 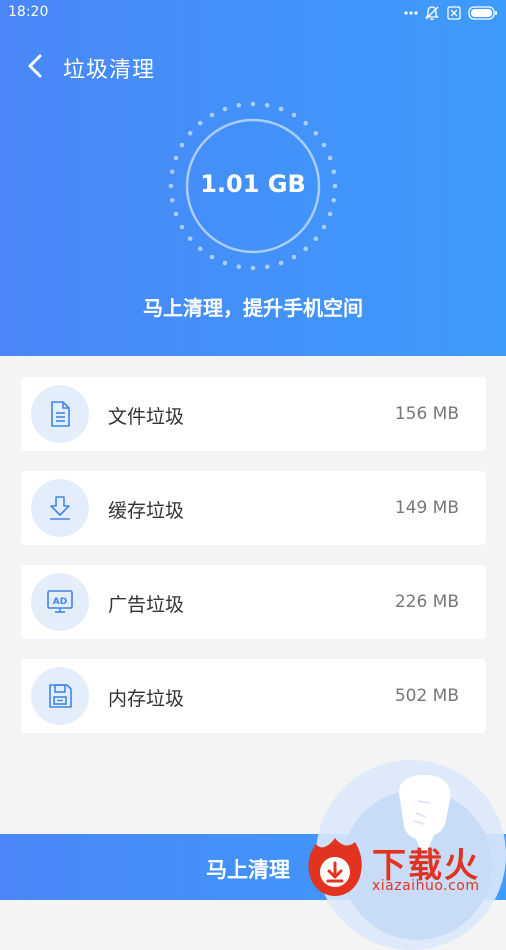 What do you see at coordinates (426, 696) in the screenshot?
I see `junk-item-size: 502 MB` at bounding box center [426, 696].